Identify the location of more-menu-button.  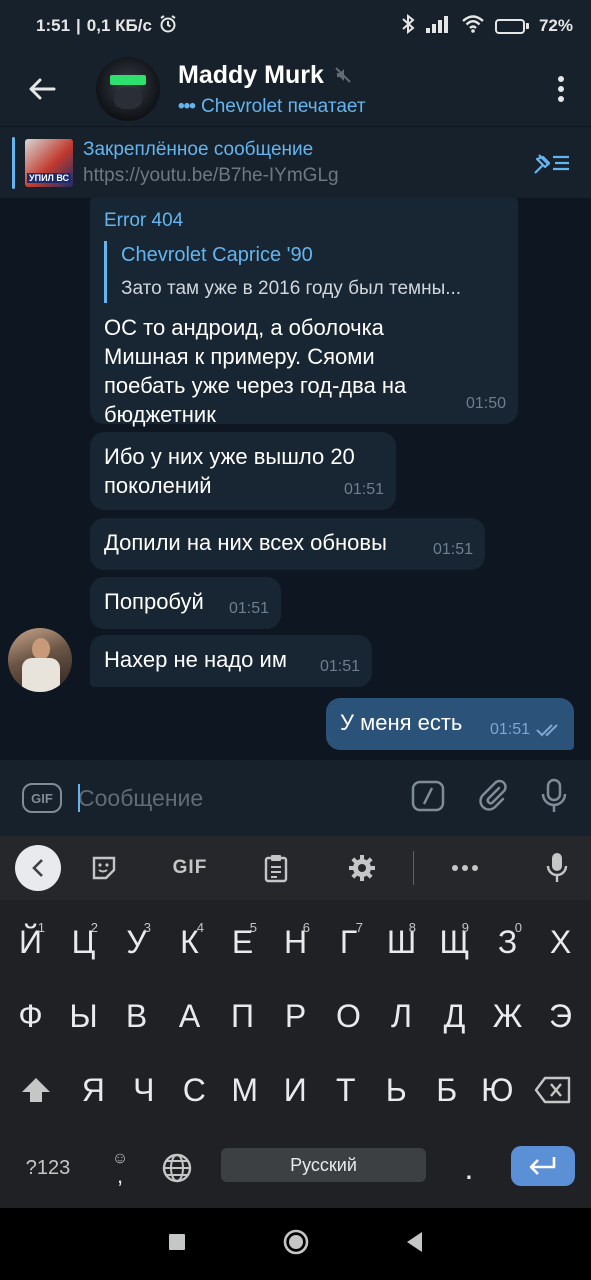
(561, 89).